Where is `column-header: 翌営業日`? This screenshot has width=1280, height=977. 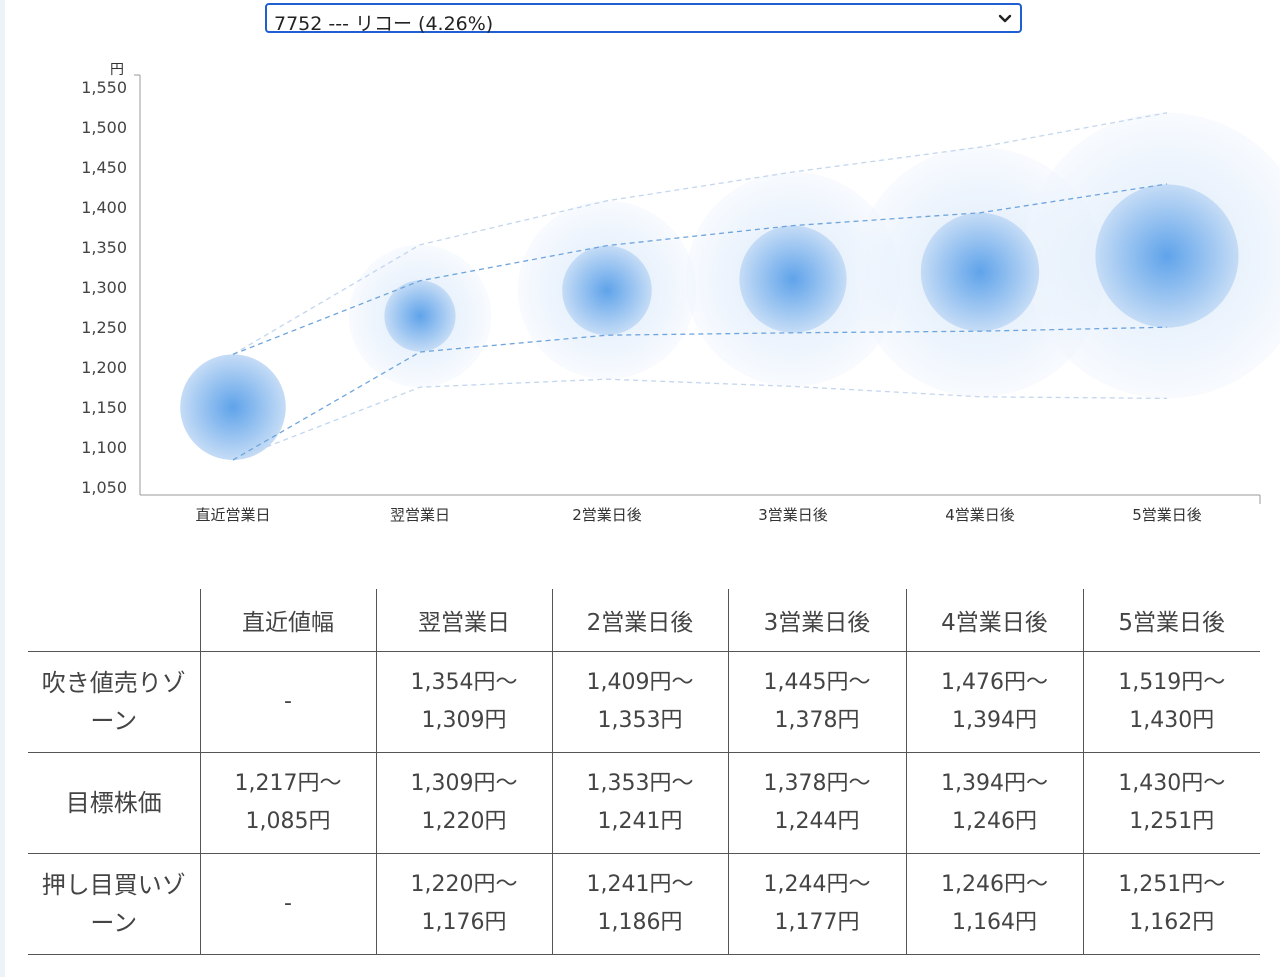 column-header: 翌営業日 is located at coordinates (464, 620).